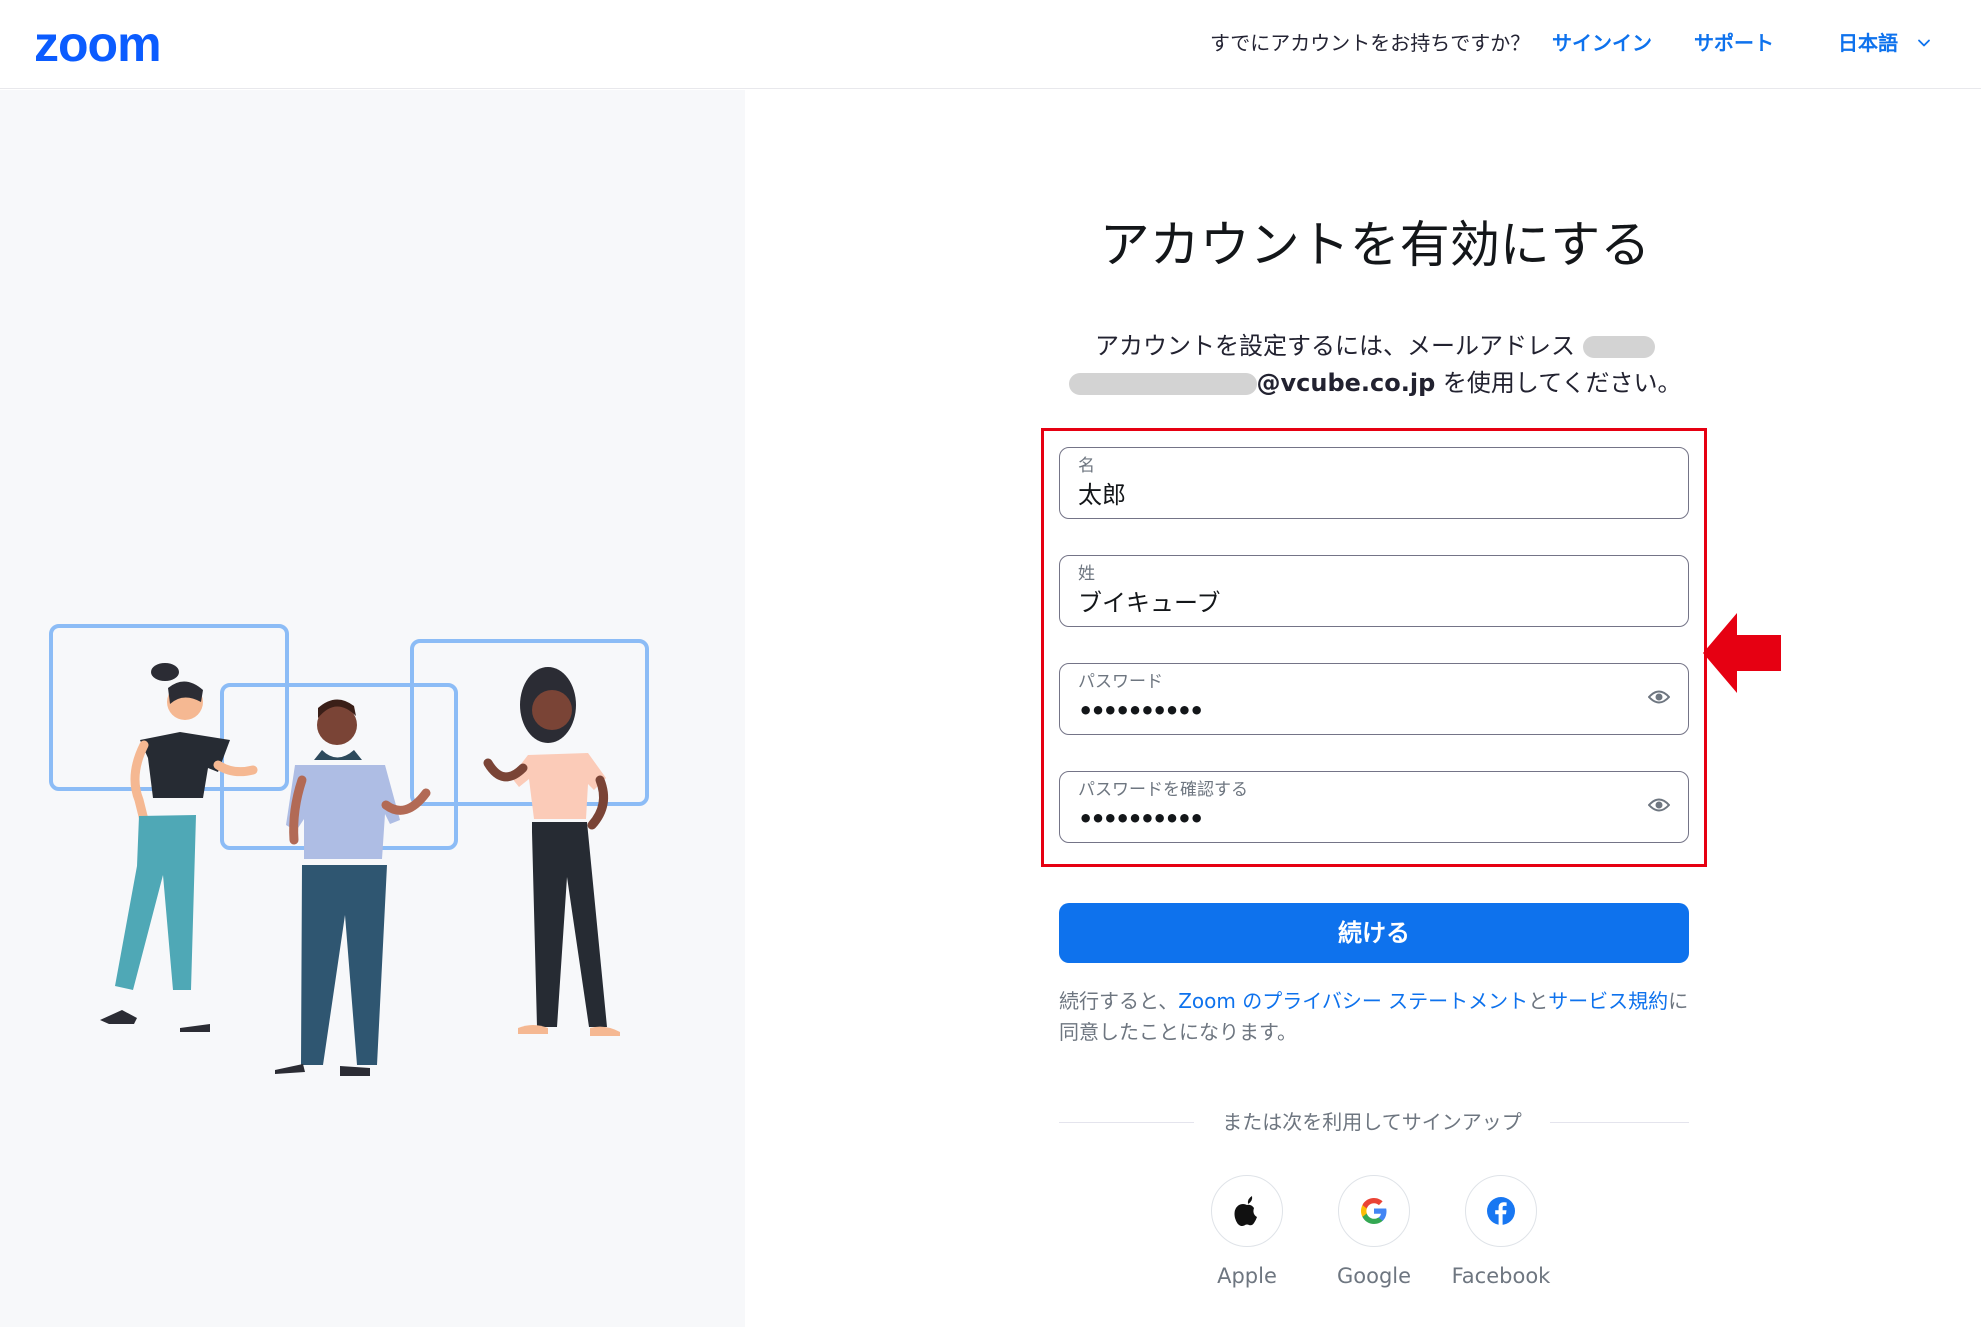 The width and height of the screenshot is (1981, 1327). What do you see at coordinates (1372, 1122) in the screenshot?
I see `social-divider-text: または次を利用してサインアップ` at bounding box center [1372, 1122].